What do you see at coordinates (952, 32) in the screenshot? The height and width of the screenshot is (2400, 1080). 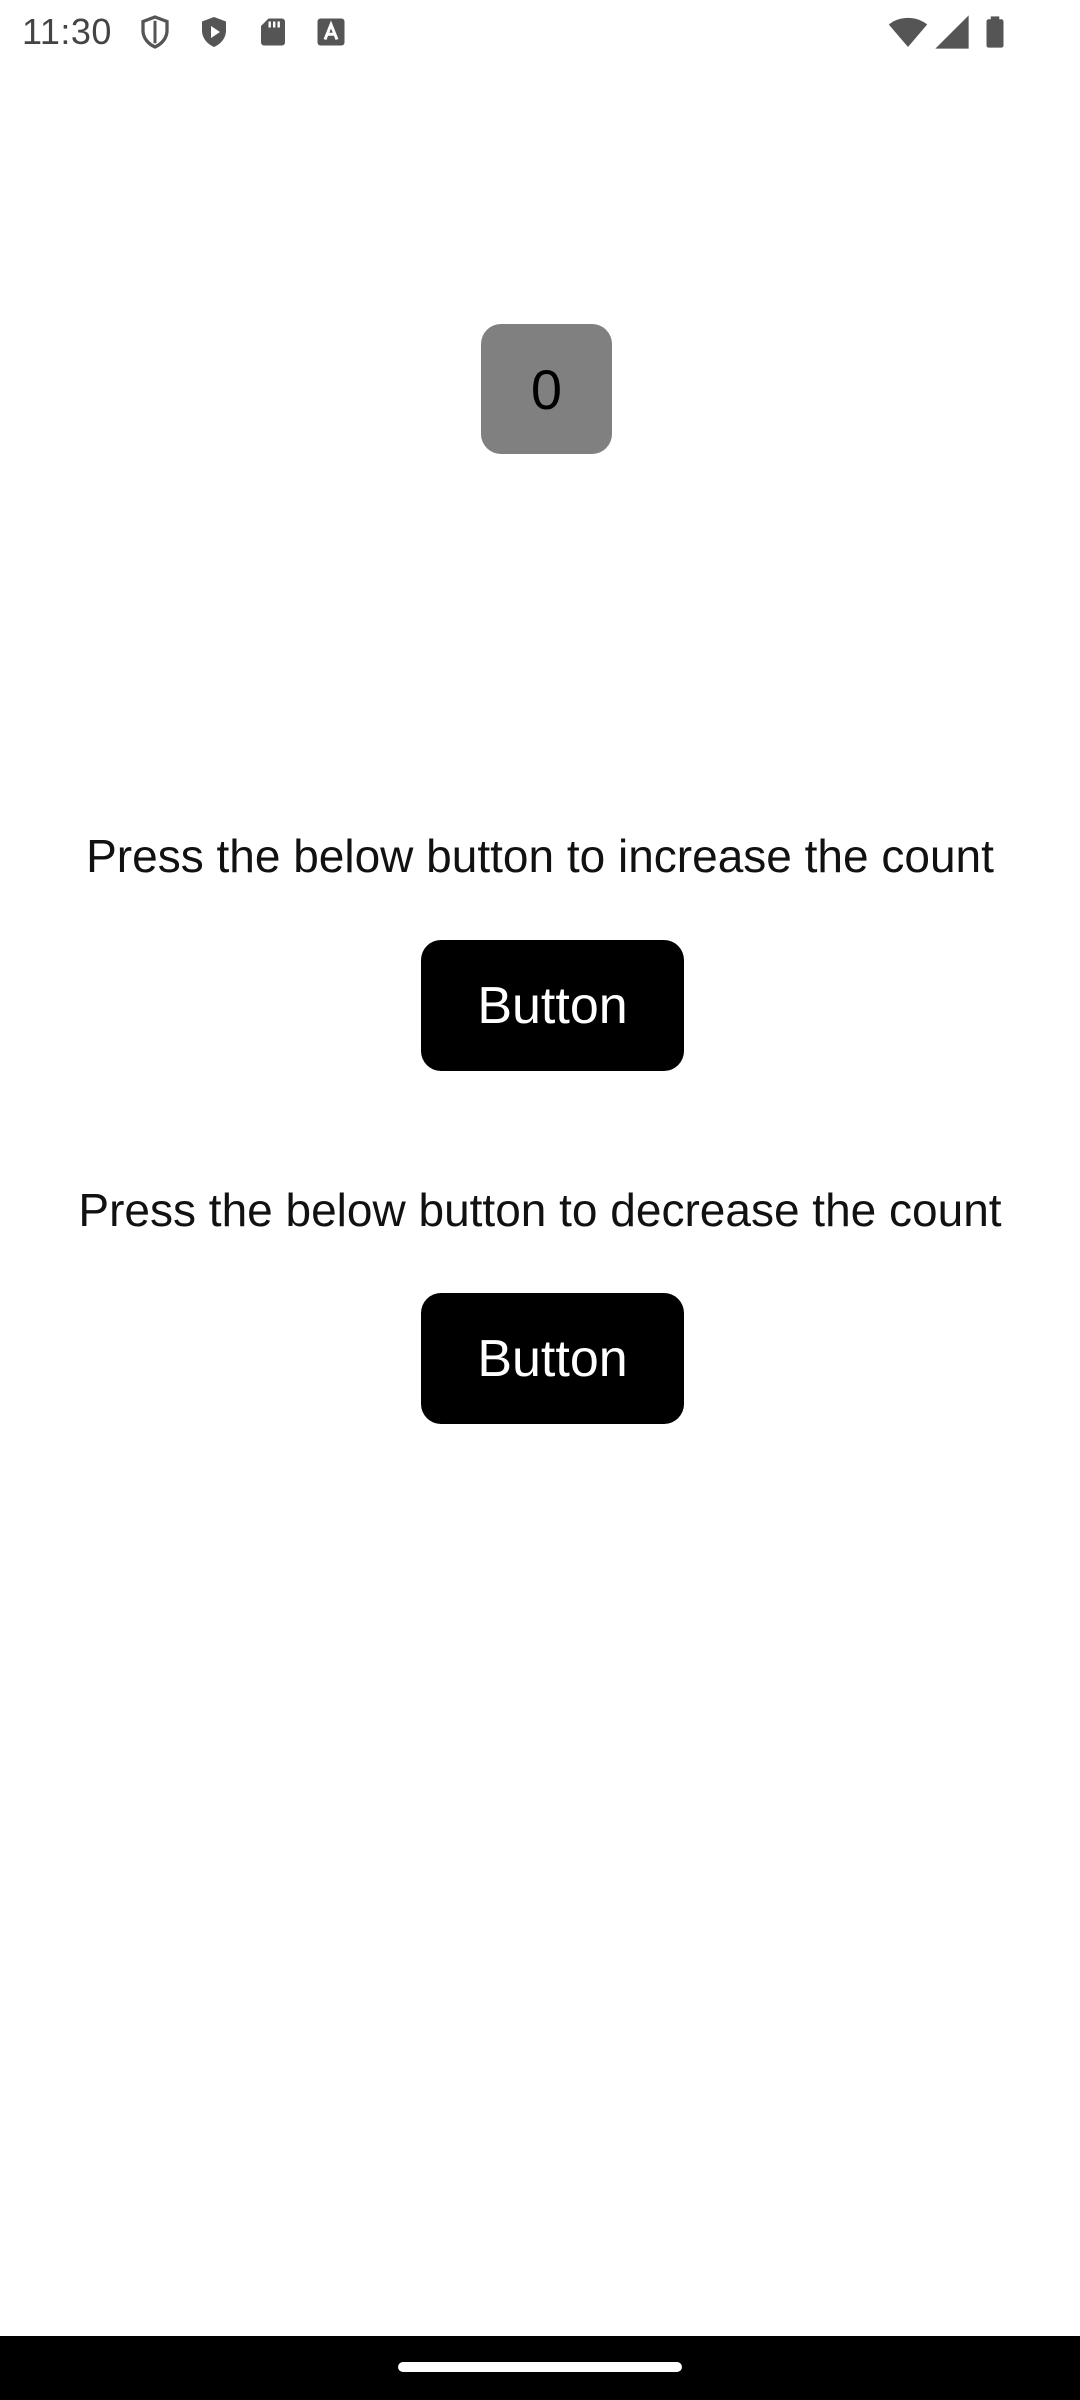 I see `cellular-signal-icon` at bounding box center [952, 32].